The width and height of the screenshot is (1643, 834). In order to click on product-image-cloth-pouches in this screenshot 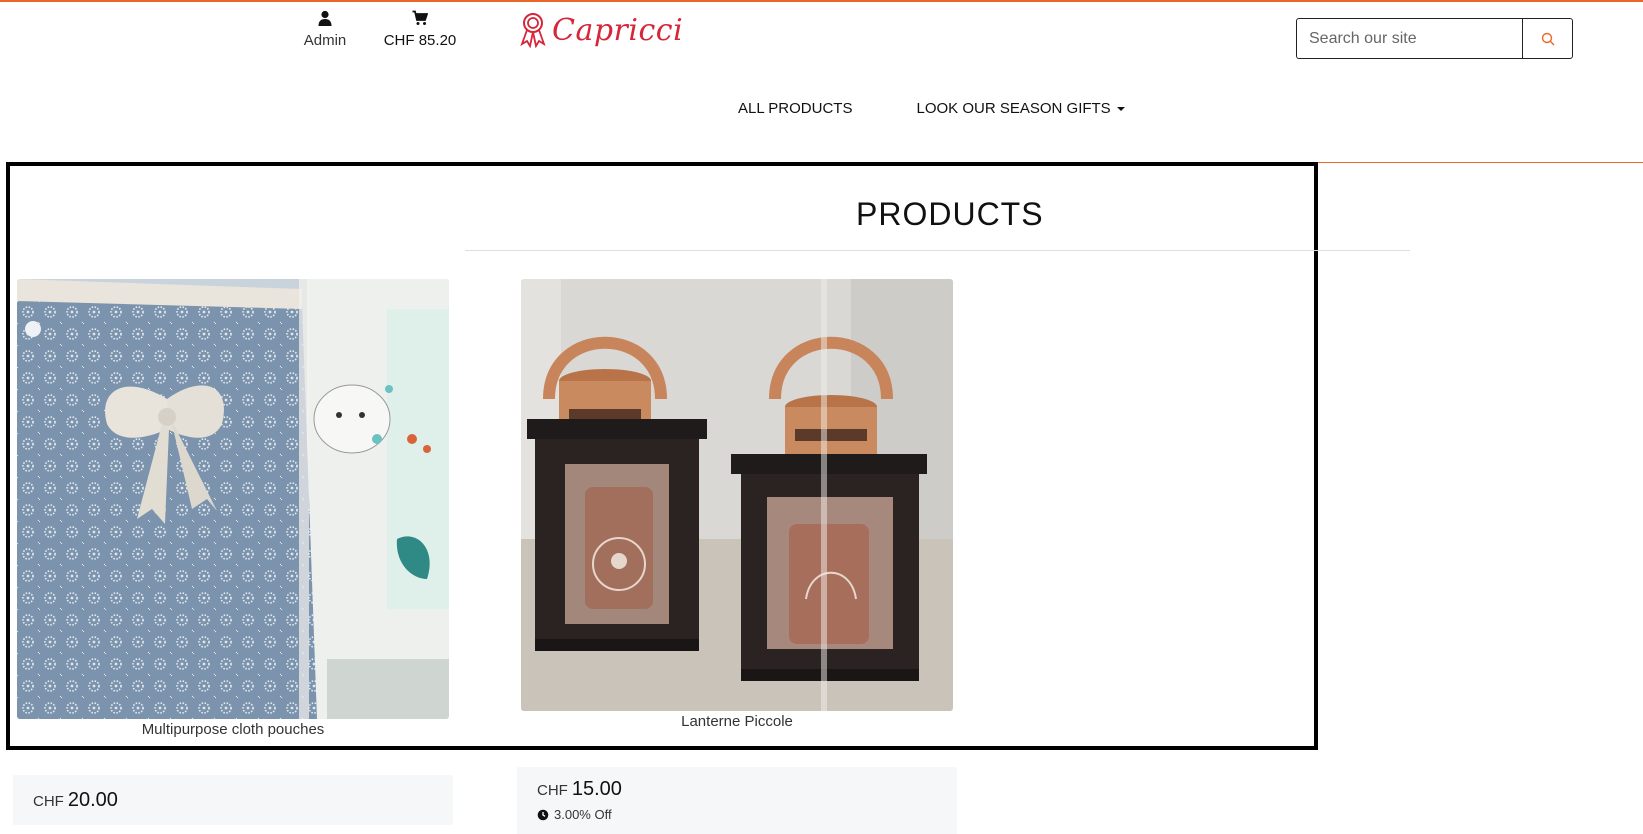, I will do `click(233, 499)`.